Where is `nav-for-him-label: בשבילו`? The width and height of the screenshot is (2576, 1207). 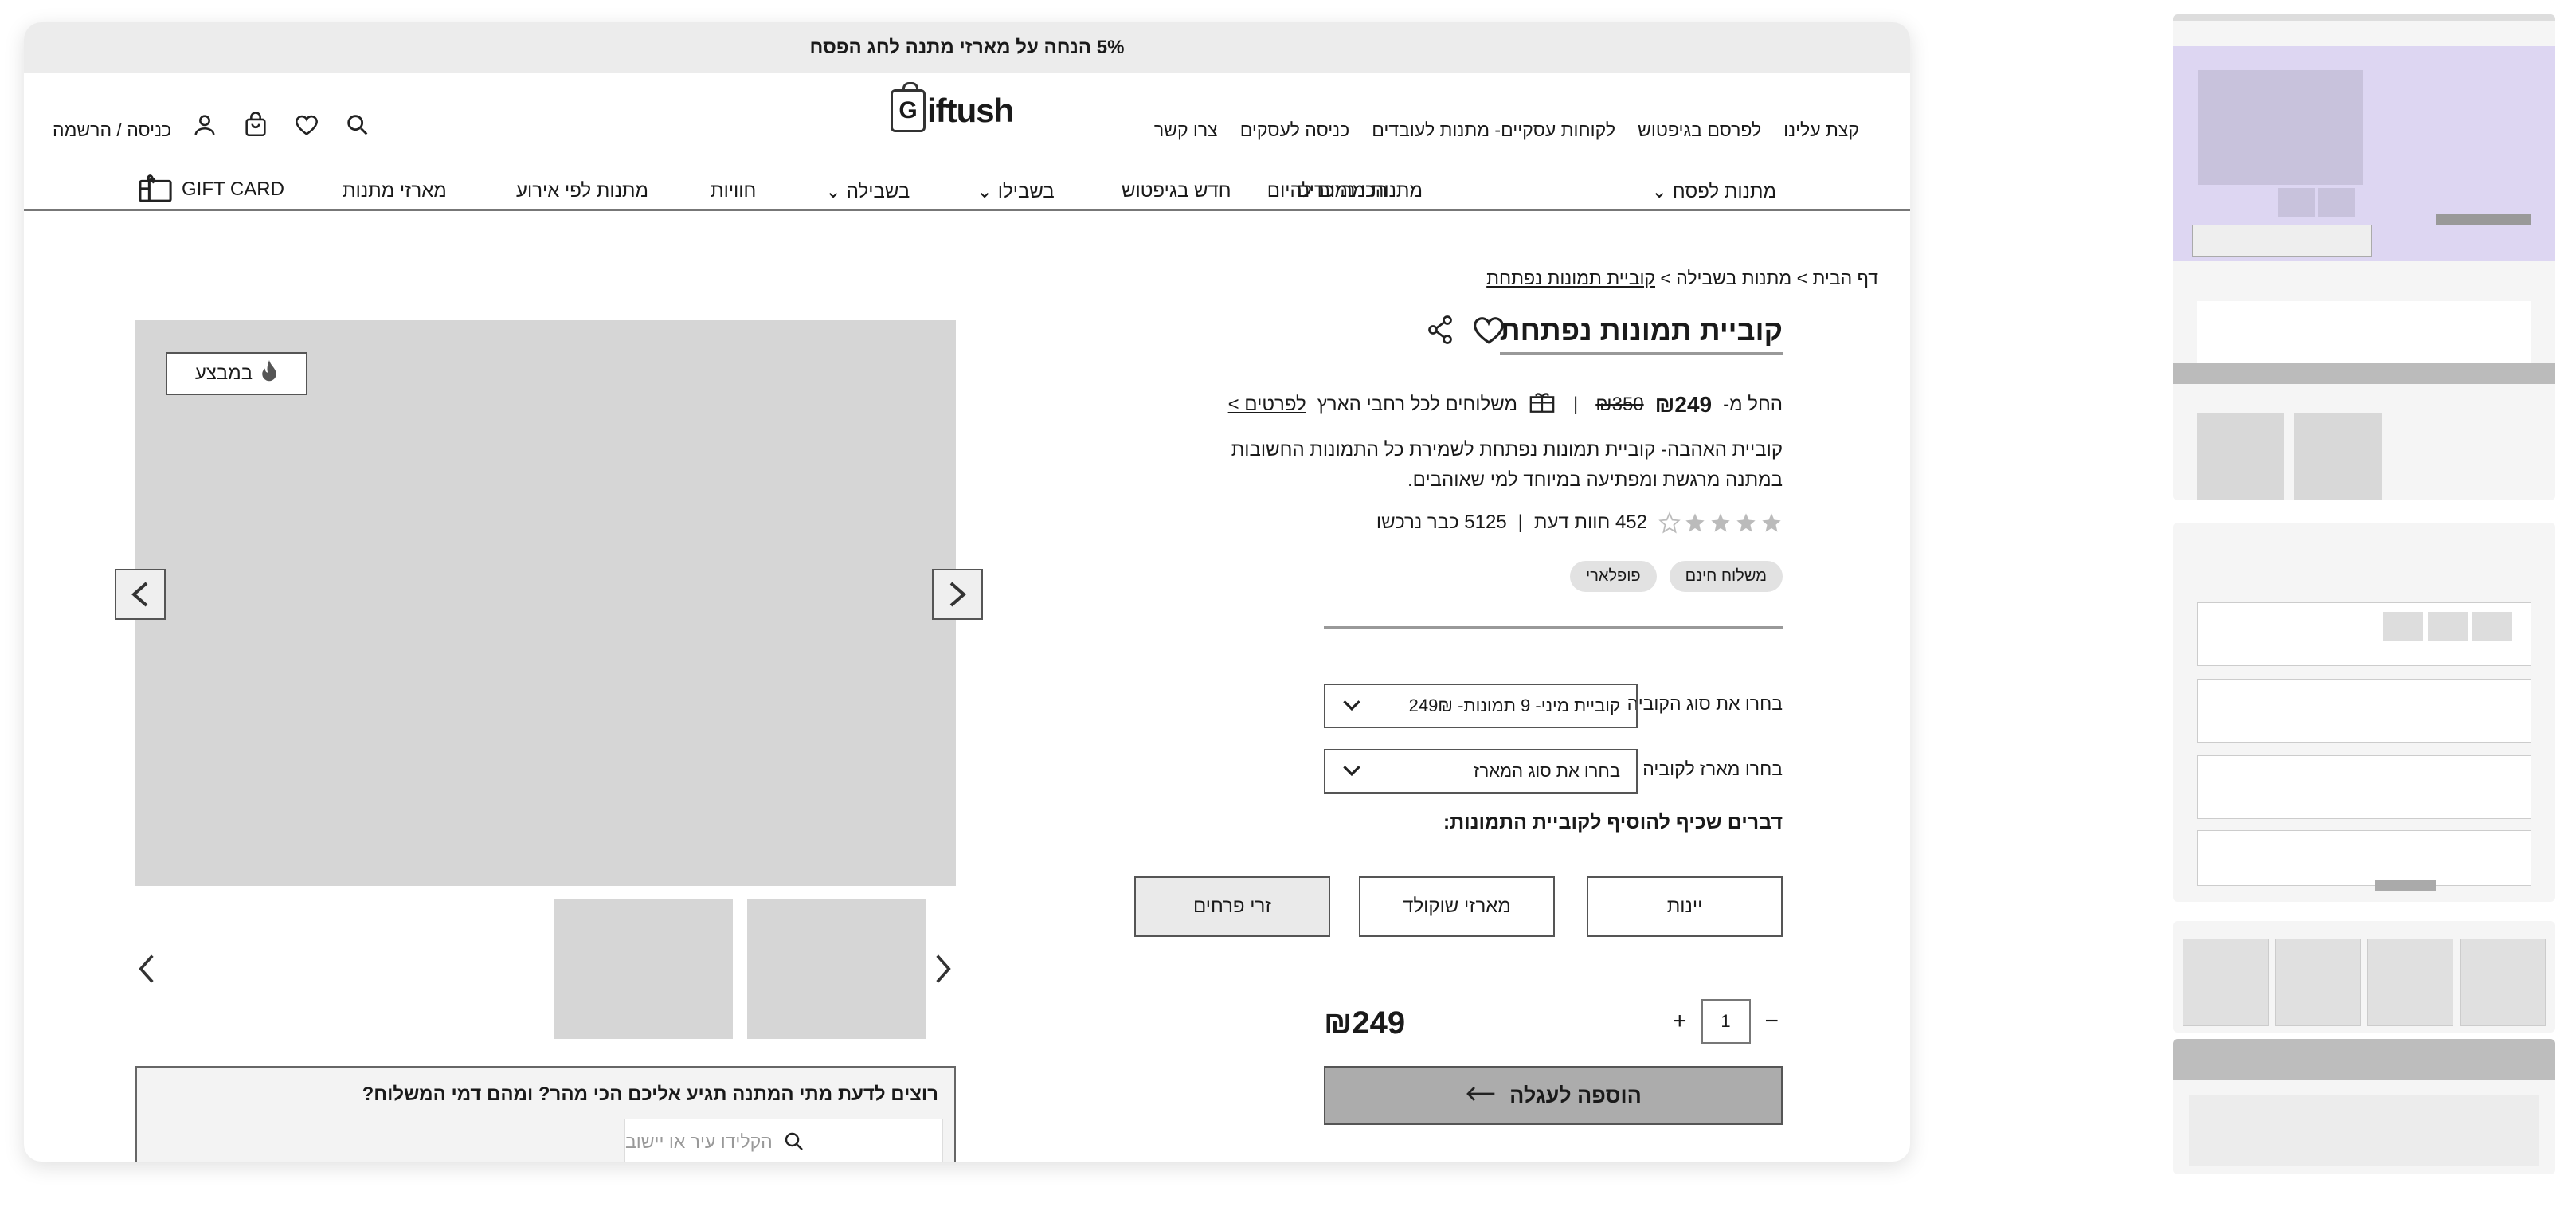 nav-for-him-label: בשבילו is located at coordinates (1026, 192).